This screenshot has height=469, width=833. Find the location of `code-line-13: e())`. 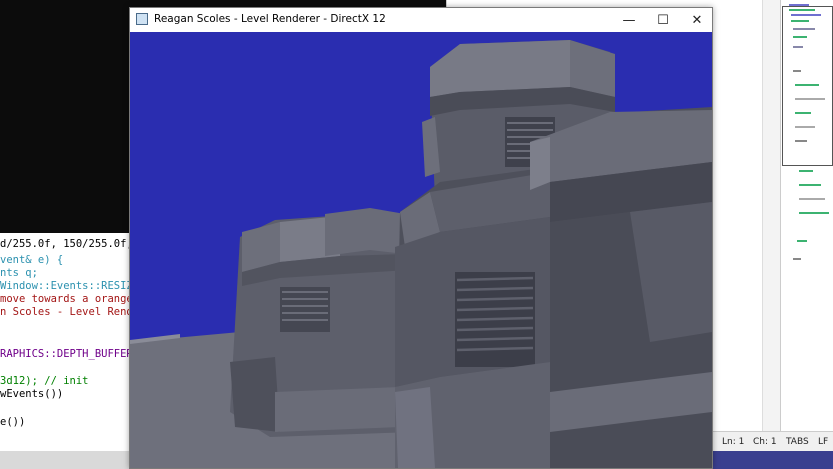

code-line-13: e()) is located at coordinates (13, 422).